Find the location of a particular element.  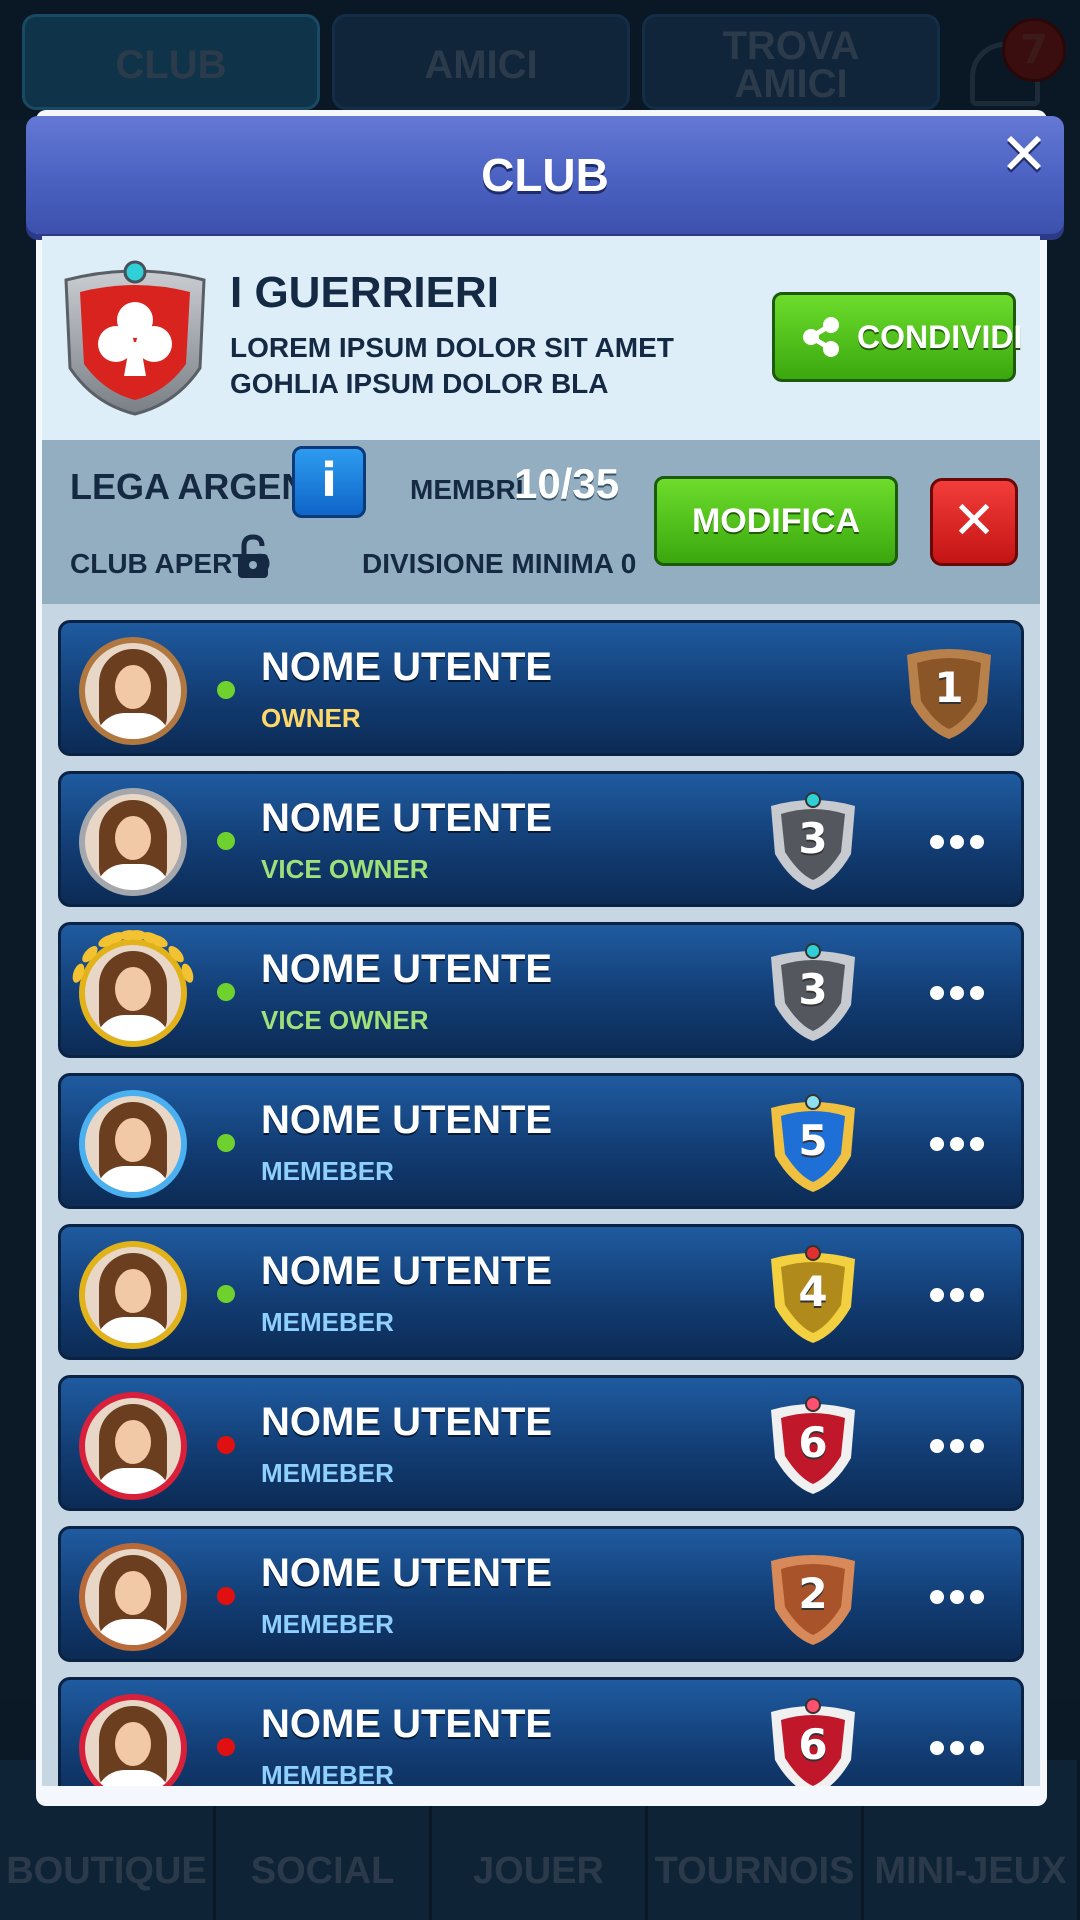

edit-button: MODIFICA is located at coordinates (776, 521).